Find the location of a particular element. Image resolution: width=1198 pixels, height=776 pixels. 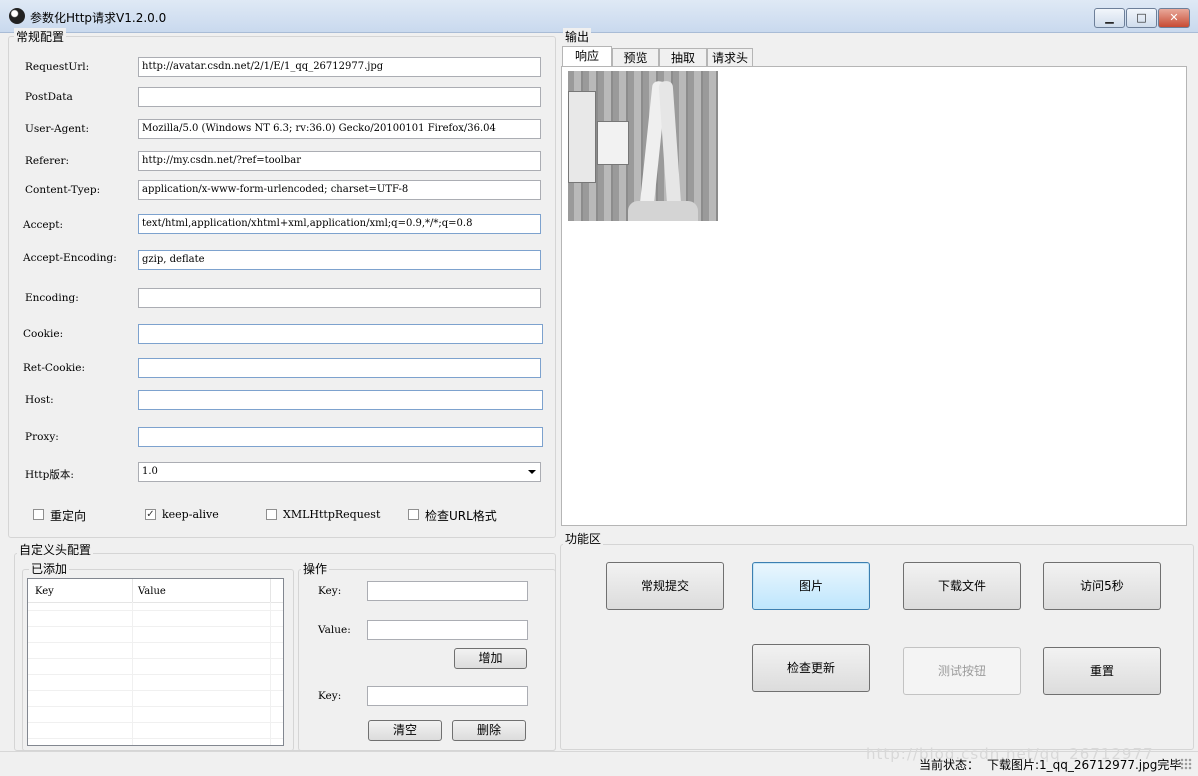

field-label-referer: Referer: is located at coordinates (47, 161).